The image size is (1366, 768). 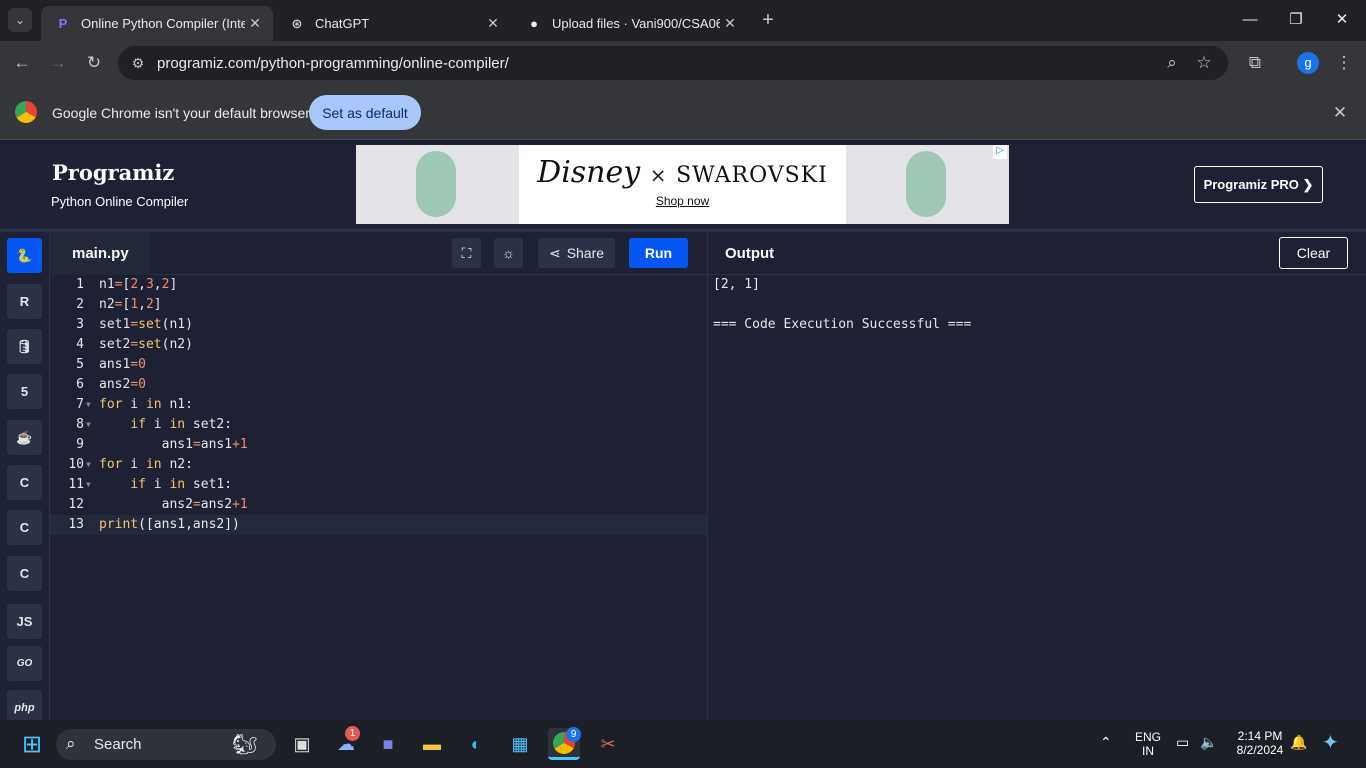 I want to click on cpp-language-icon: C, so click(x=24, y=527).